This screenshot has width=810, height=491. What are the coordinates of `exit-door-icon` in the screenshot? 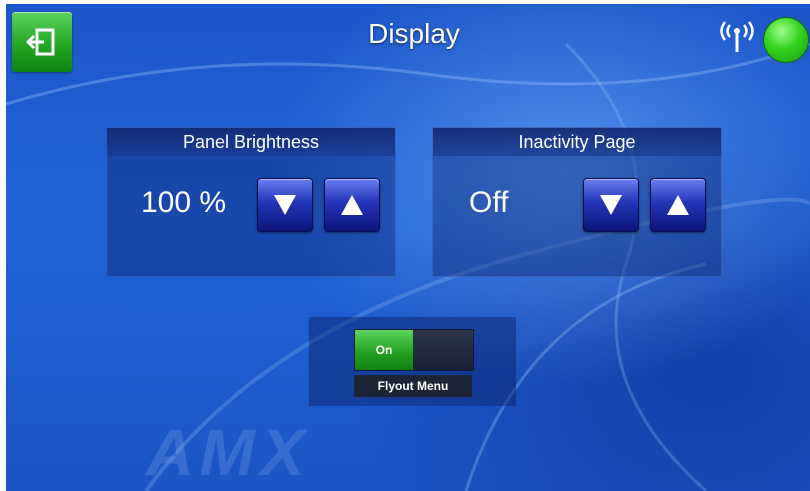 It's located at (40, 42).